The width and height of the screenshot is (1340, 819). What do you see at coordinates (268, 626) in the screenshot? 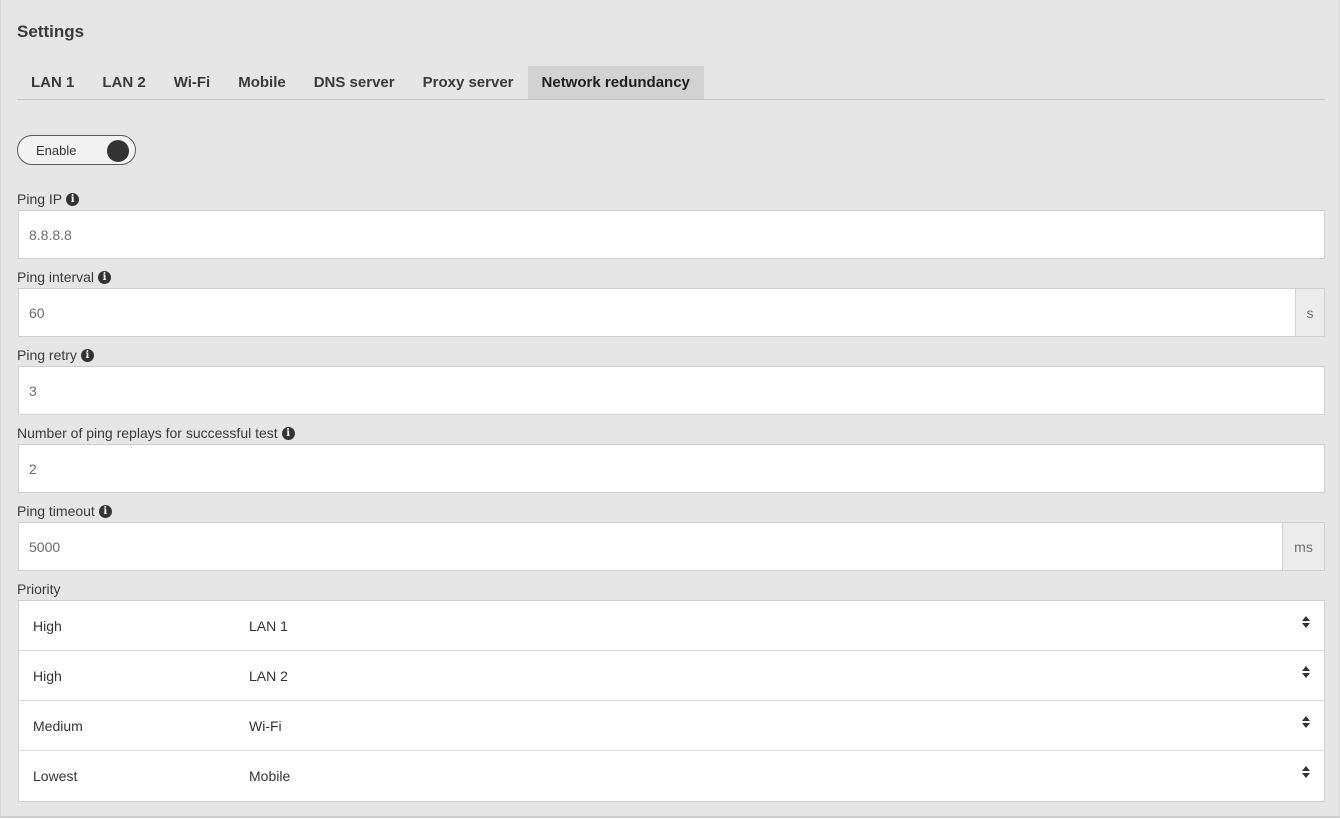
I see `priority-interface: LAN 1` at bounding box center [268, 626].